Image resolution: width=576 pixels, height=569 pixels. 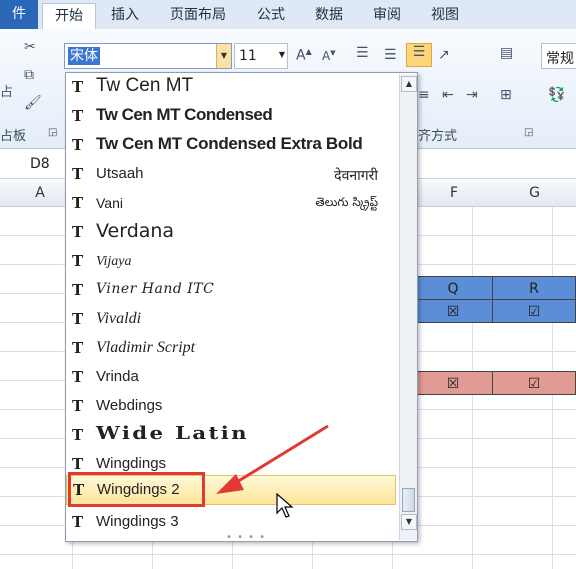 What do you see at coordinates (272, 459) in the screenshot?
I see `annotation-arrow` at bounding box center [272, 459].